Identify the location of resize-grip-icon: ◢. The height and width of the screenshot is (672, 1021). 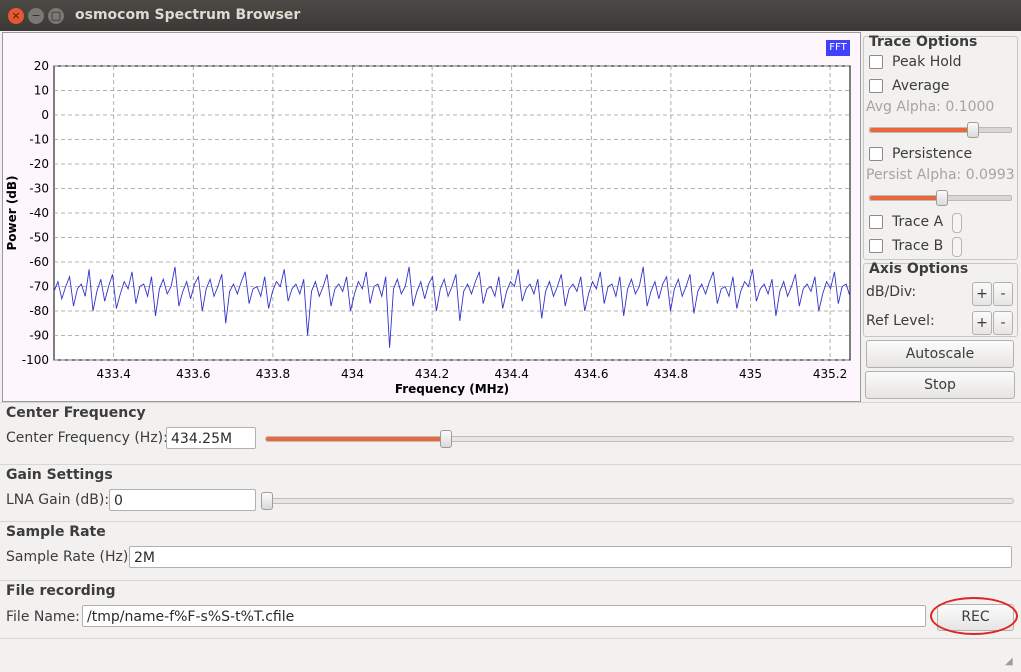
(1012, 663).